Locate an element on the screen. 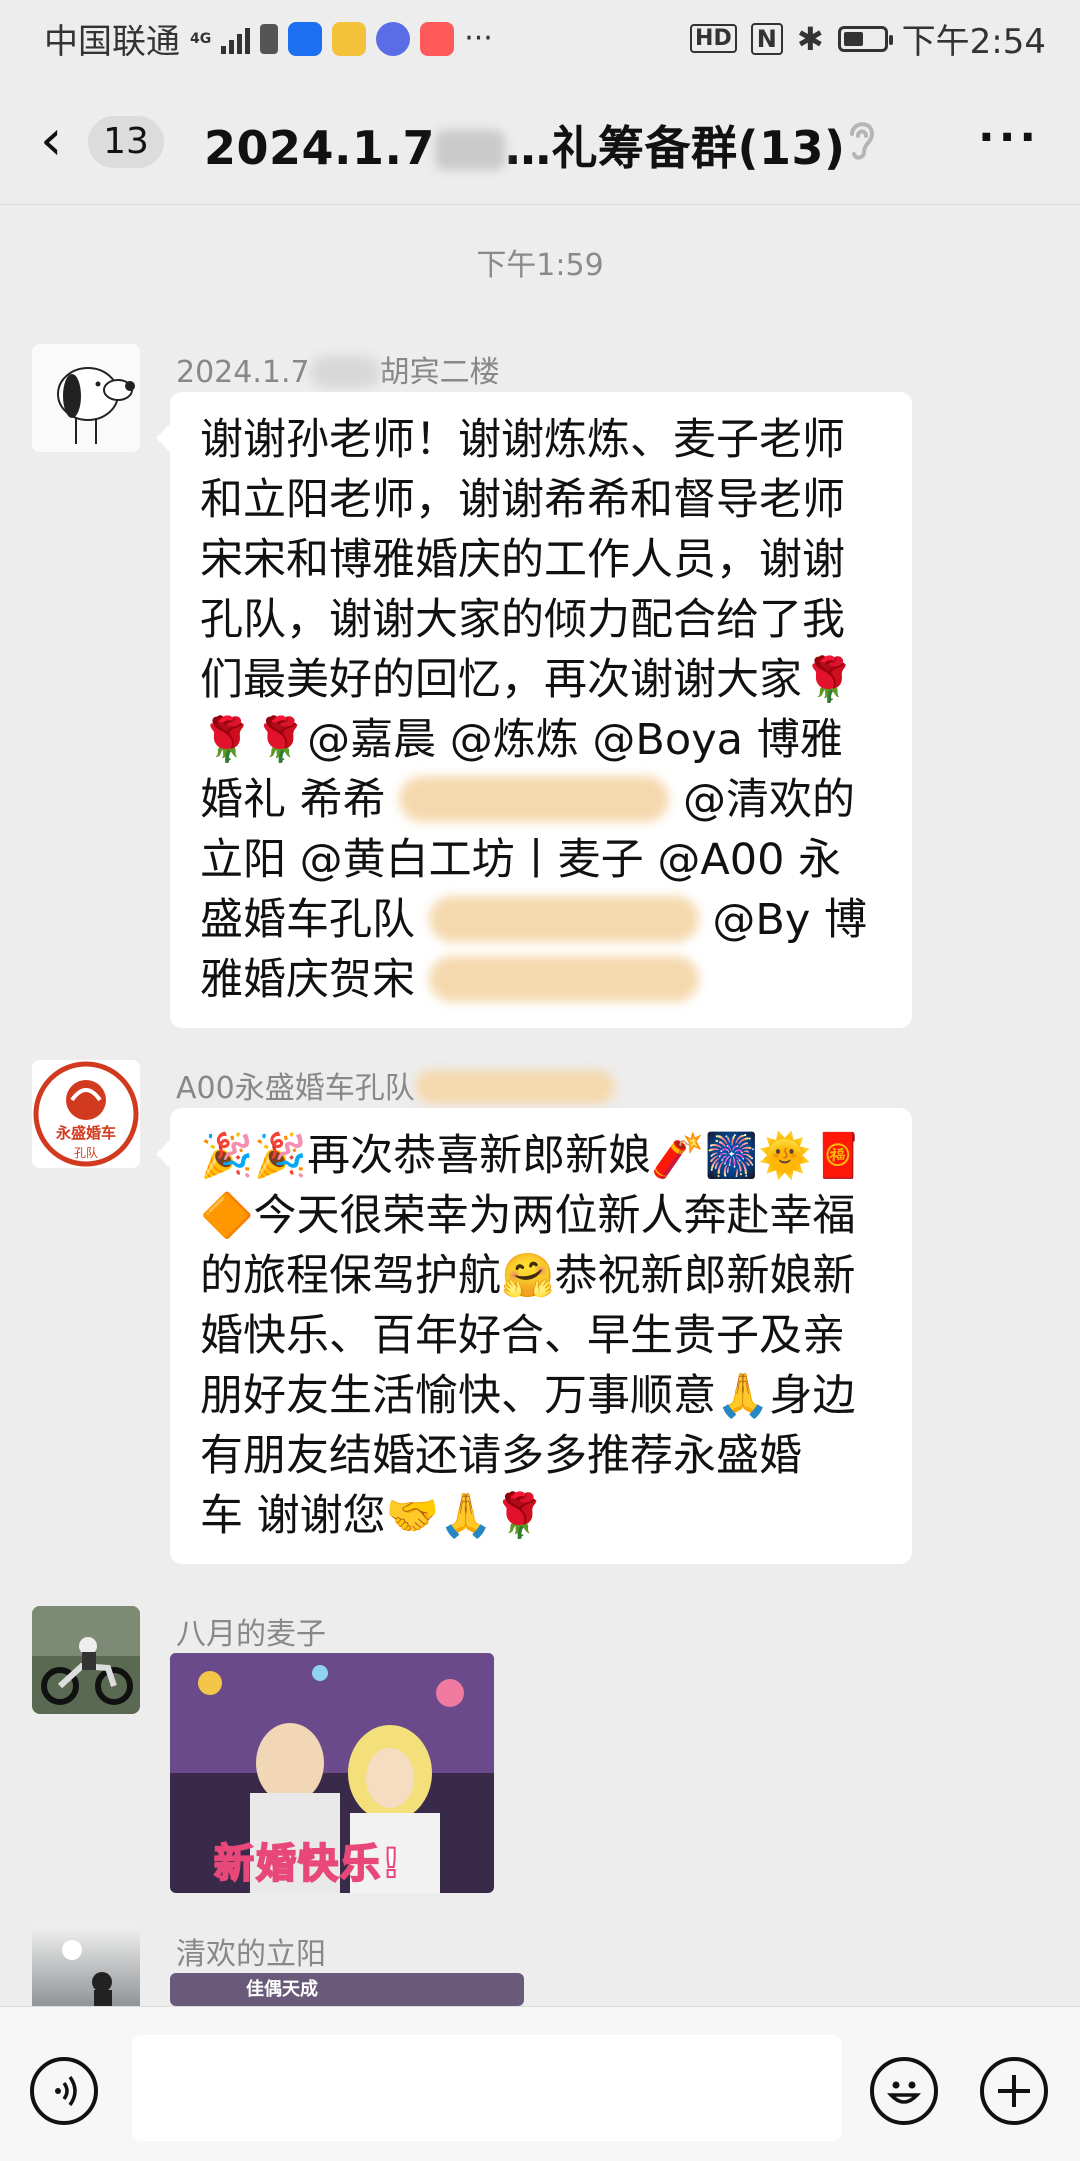 This screenshot has height=2161, width=1080. tmall-icon is located at coordinates (437, 38).